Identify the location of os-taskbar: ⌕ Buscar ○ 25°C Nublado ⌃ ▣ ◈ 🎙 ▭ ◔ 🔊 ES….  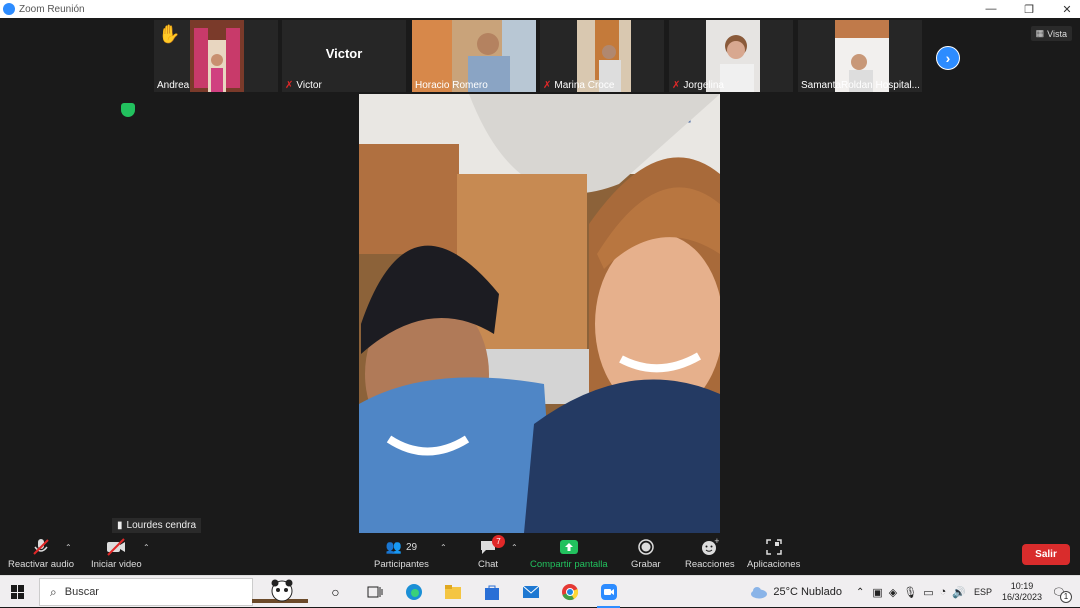
(540, 591).